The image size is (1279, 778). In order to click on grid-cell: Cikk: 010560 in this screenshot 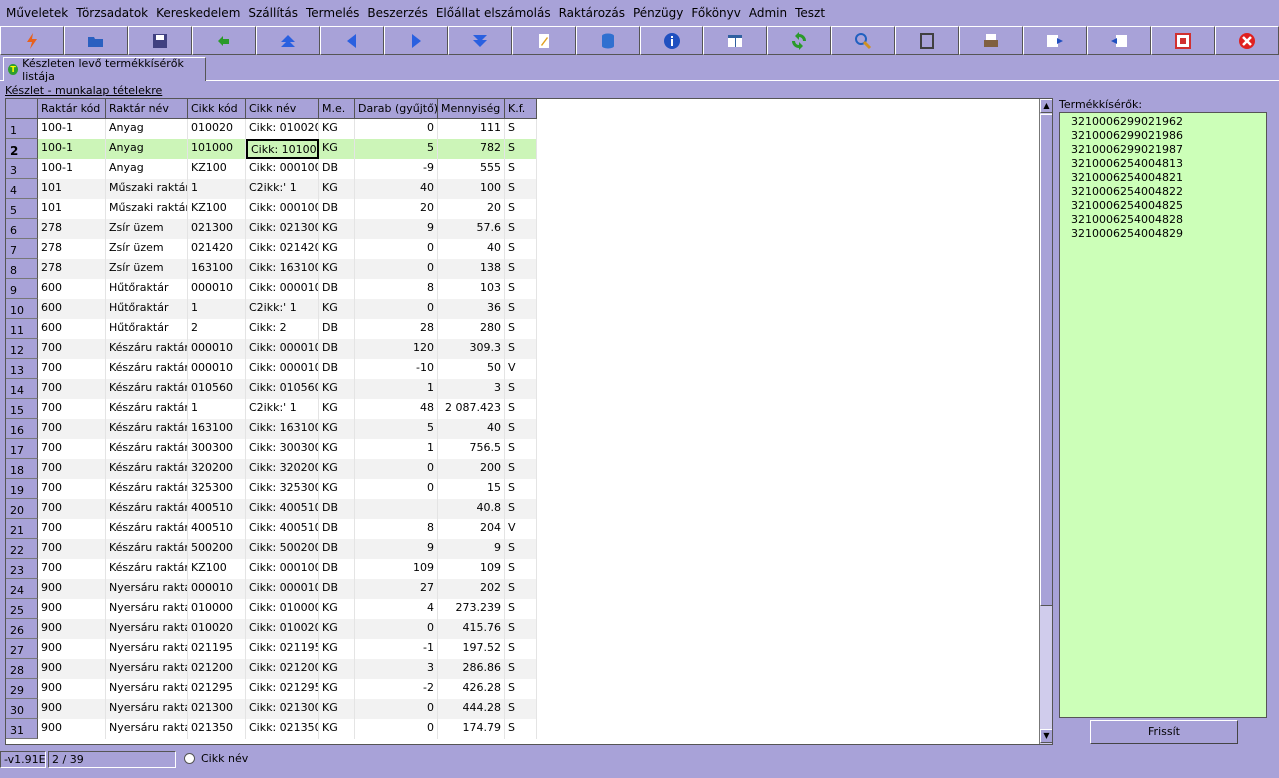, I will do `click(282, 389)`.